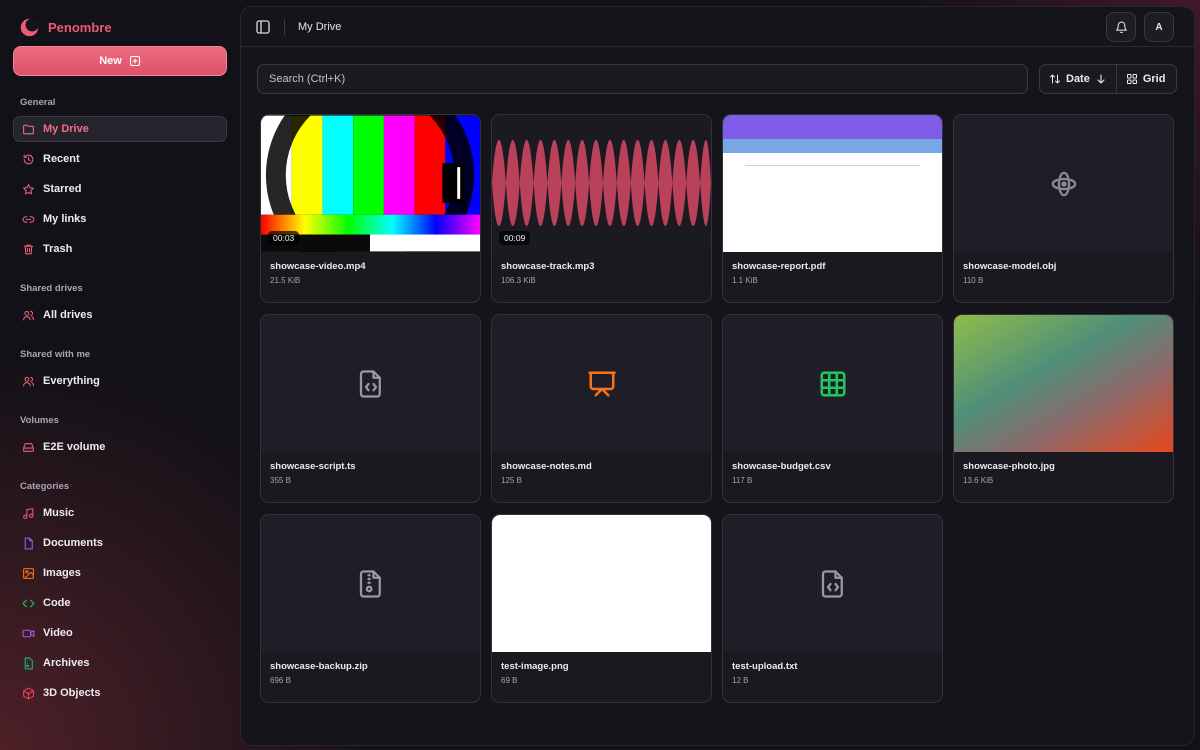  I want to click on sidebar-item-video: Video, so click(120, 633).